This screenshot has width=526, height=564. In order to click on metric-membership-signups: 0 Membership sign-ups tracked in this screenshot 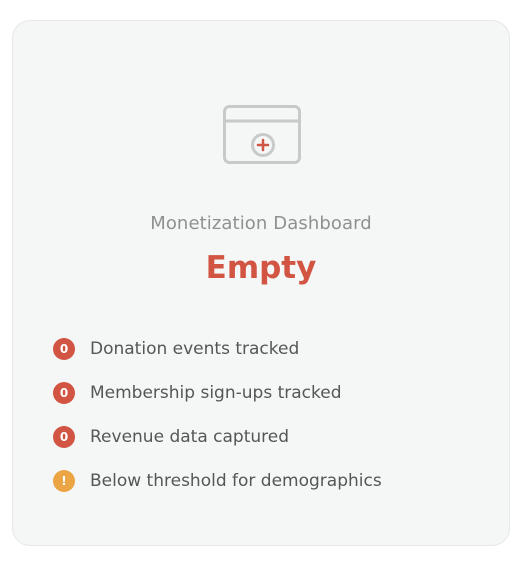, I will do `click(217, 393)`.